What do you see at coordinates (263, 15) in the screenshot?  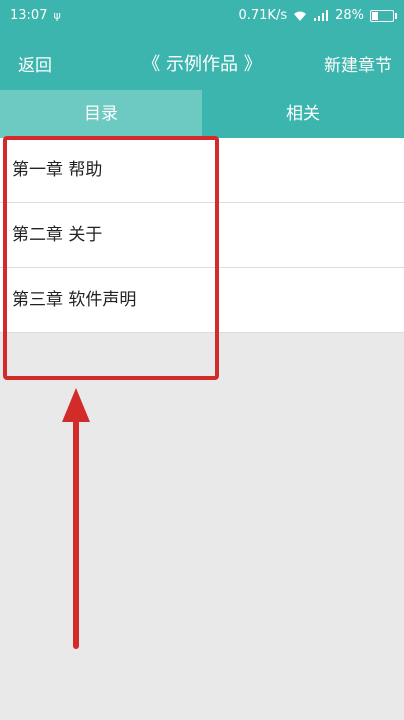 I see `network-speed: 0.71K/s` at bounding box center [263, 15].